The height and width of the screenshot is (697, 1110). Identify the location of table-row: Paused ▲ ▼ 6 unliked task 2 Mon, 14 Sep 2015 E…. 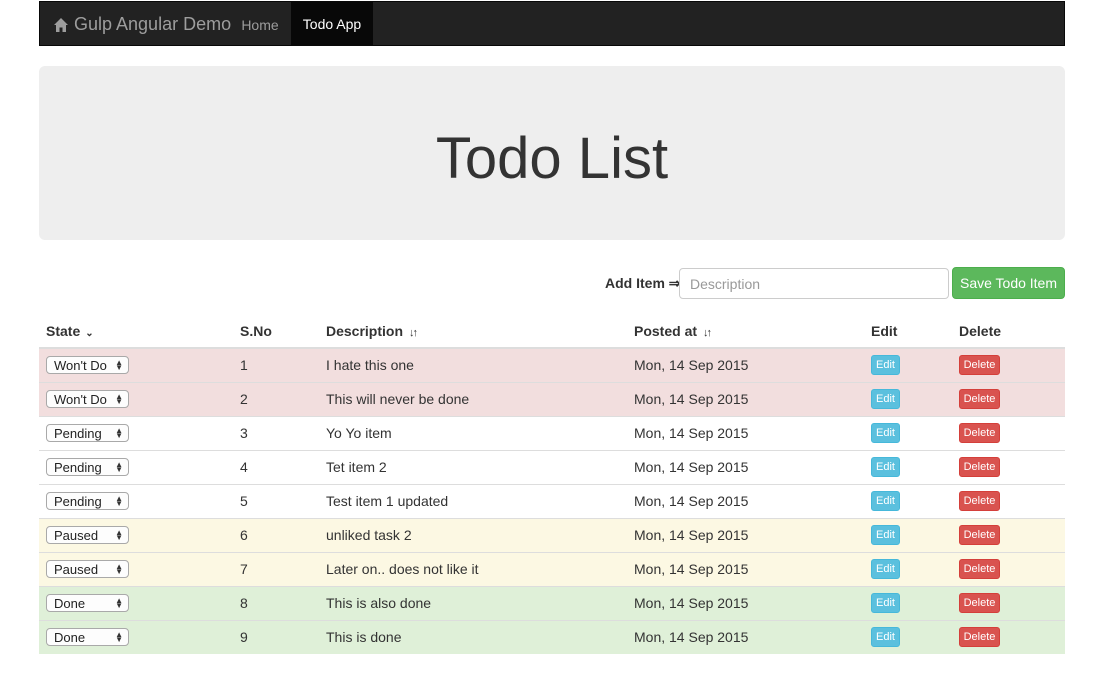
(552, 534).